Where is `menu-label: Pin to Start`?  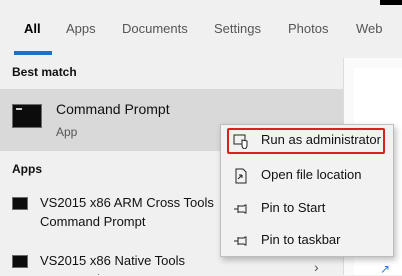
menu-label: Pin to Start is located at coordinates (293, 207).